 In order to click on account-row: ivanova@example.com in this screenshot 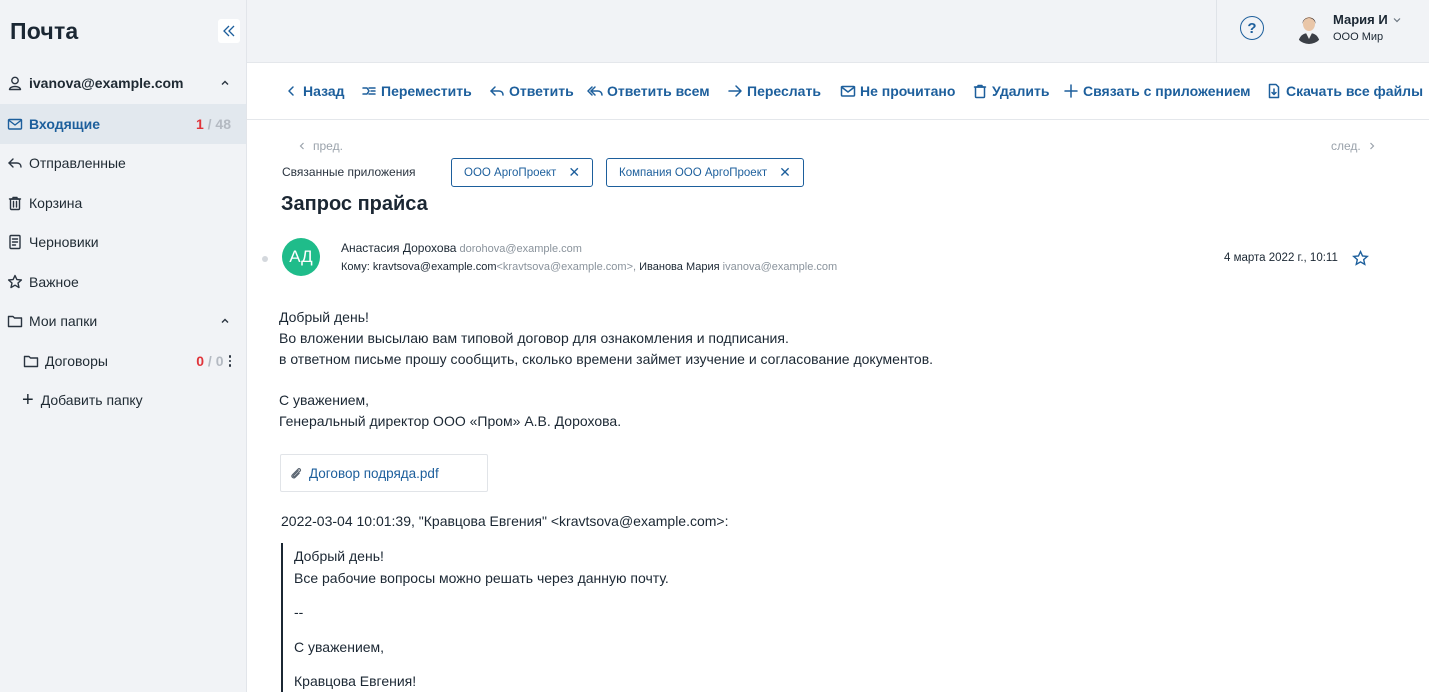, I will do `click(123, 83)`.